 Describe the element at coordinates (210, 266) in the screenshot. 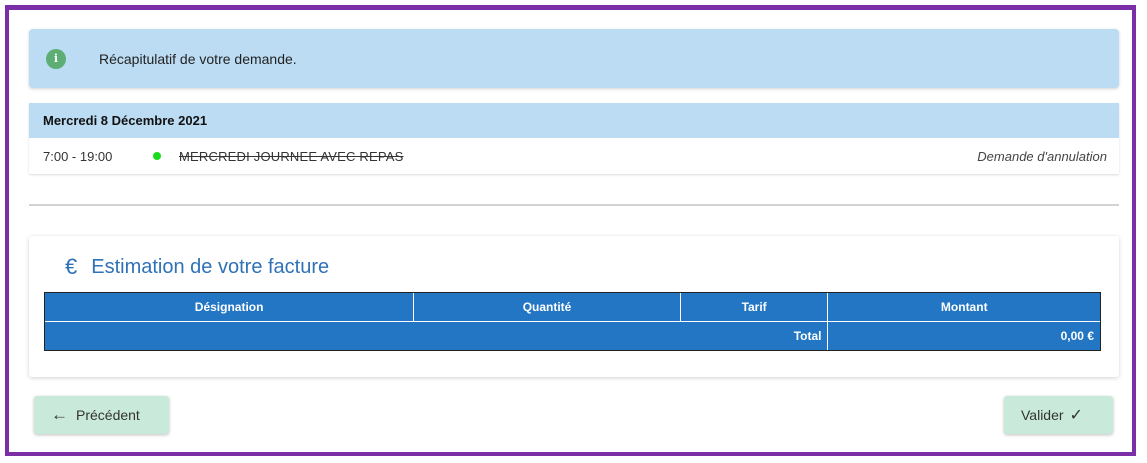

I see `invoice-title-text: Estimation de votre facture` at that location.